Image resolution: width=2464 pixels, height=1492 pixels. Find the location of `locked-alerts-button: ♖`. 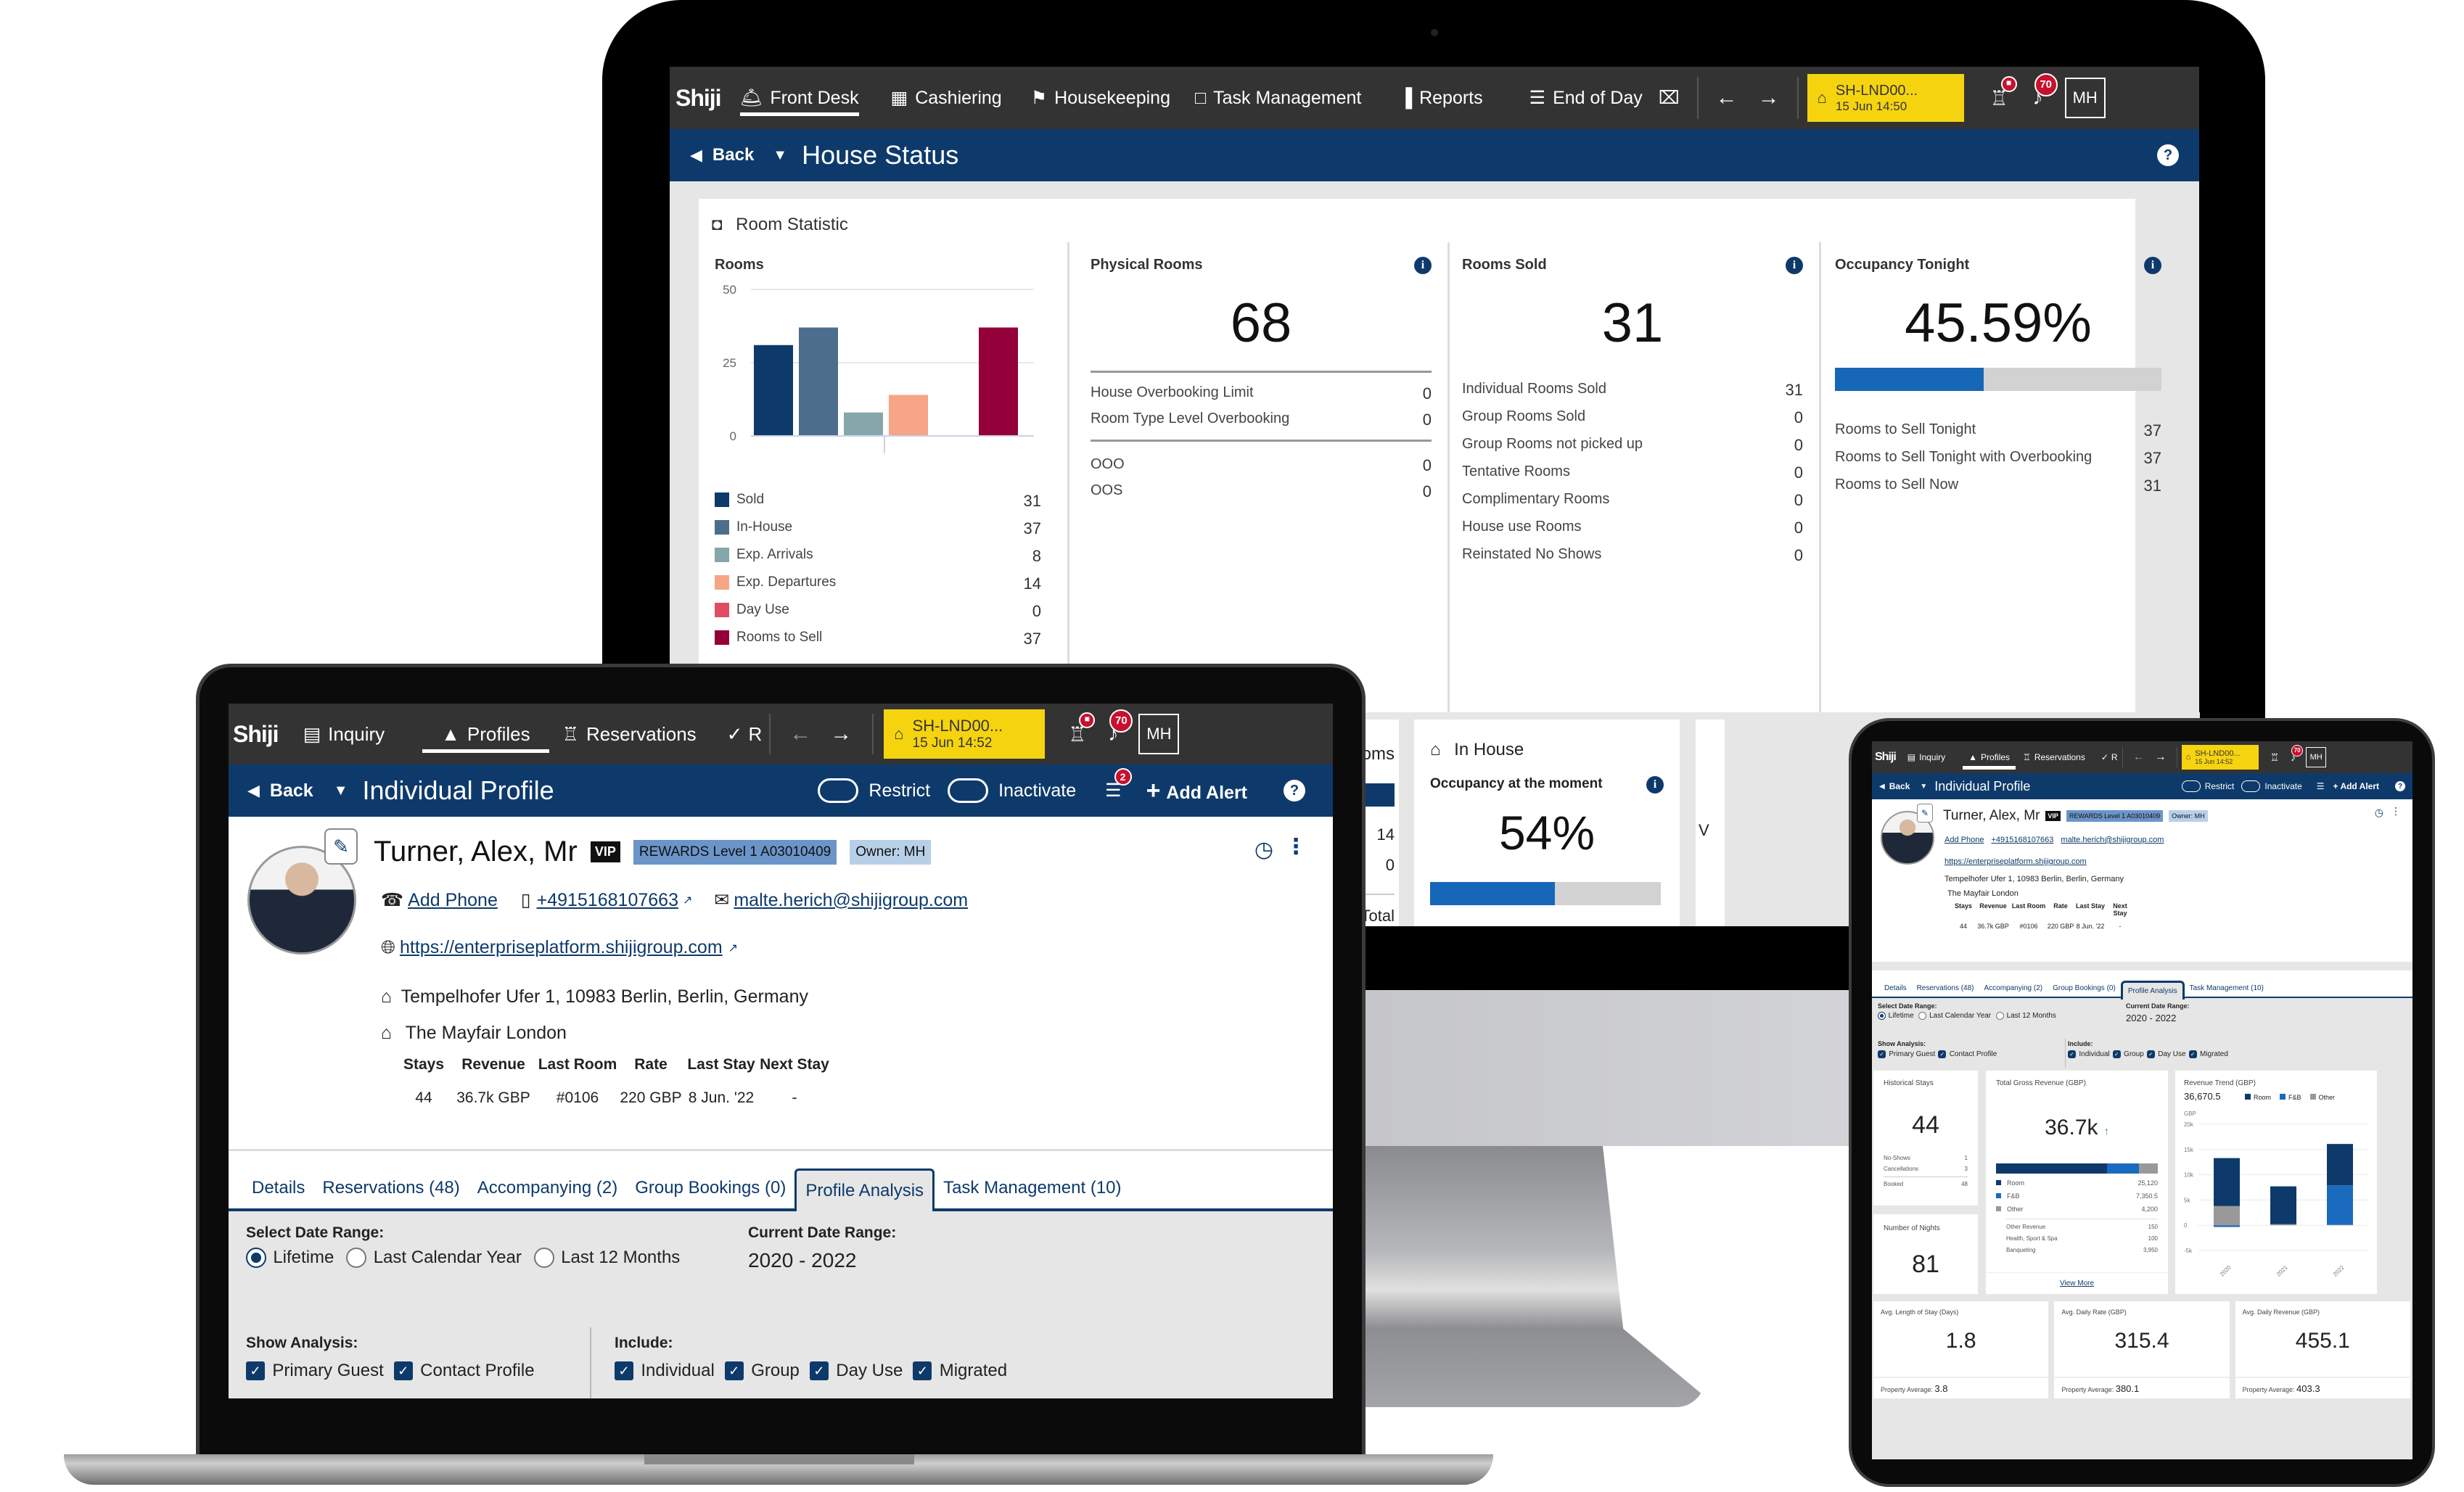

locked-alerts-button: ♖ is located at coordinates (2275, 758).